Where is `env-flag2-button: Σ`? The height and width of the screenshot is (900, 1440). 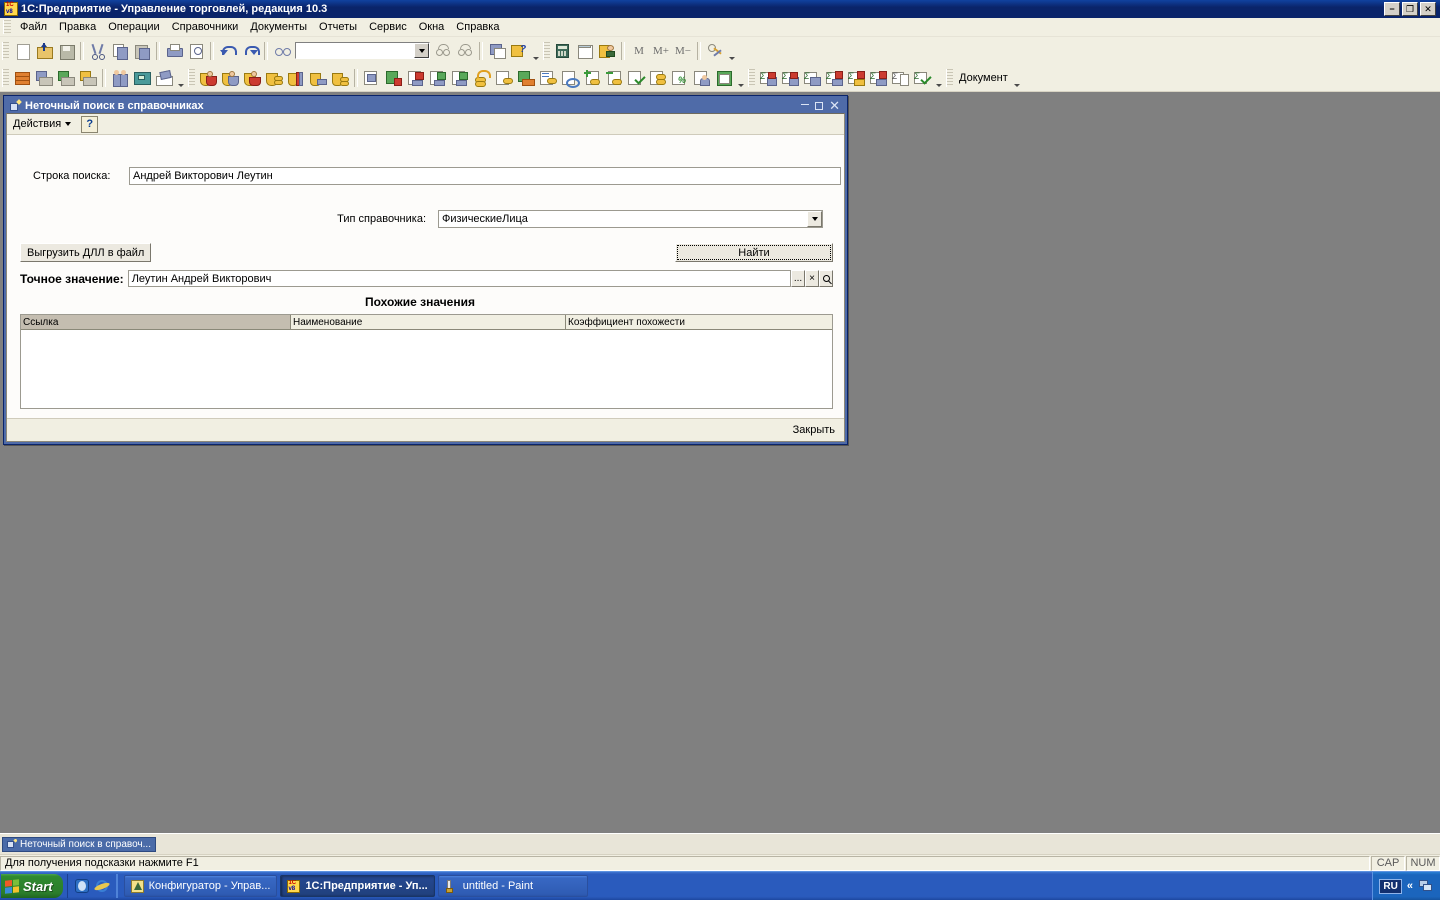
env-flag2-button: Σ is located at coordinates (856, 77).